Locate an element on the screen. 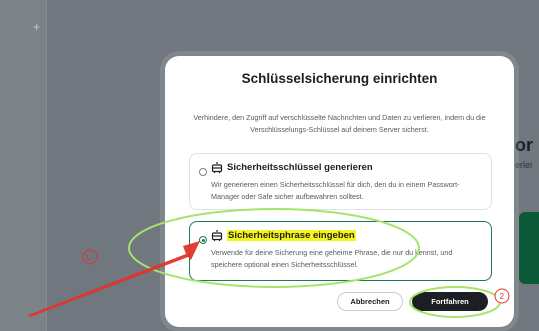  left-rail: + is located at coordinates (23, 165).